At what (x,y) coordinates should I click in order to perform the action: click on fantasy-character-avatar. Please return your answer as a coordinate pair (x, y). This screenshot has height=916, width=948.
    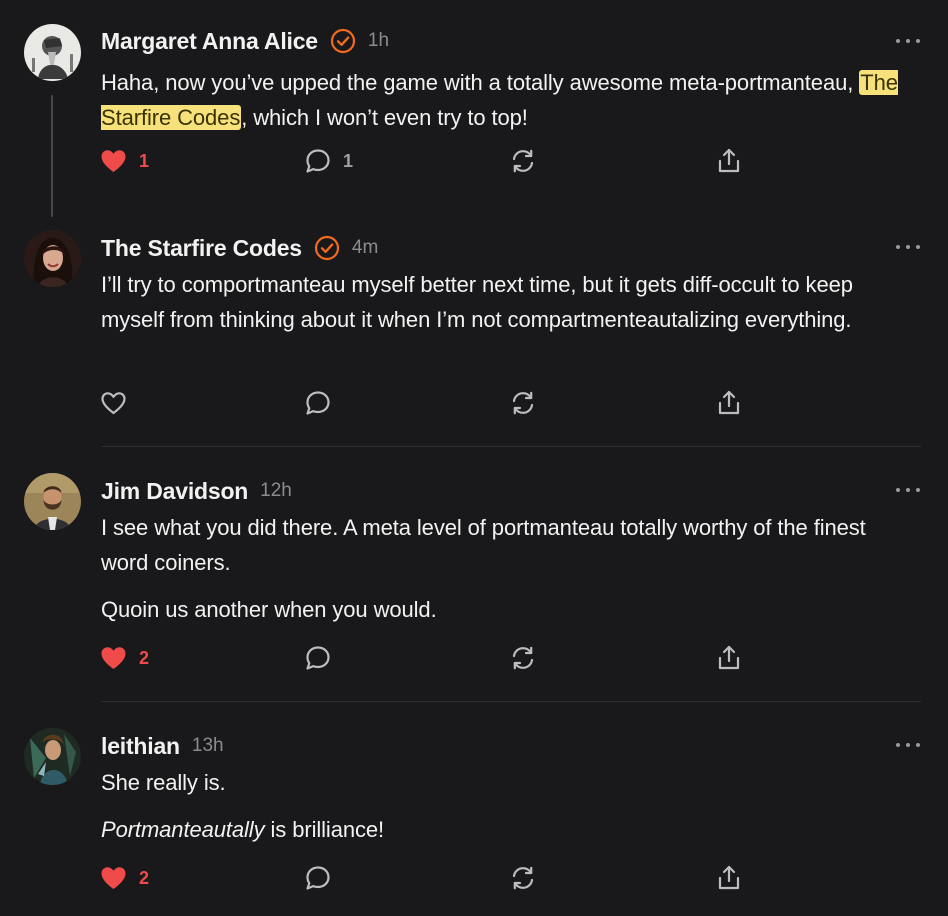
    Looking at the image, I should click on (52, 756).